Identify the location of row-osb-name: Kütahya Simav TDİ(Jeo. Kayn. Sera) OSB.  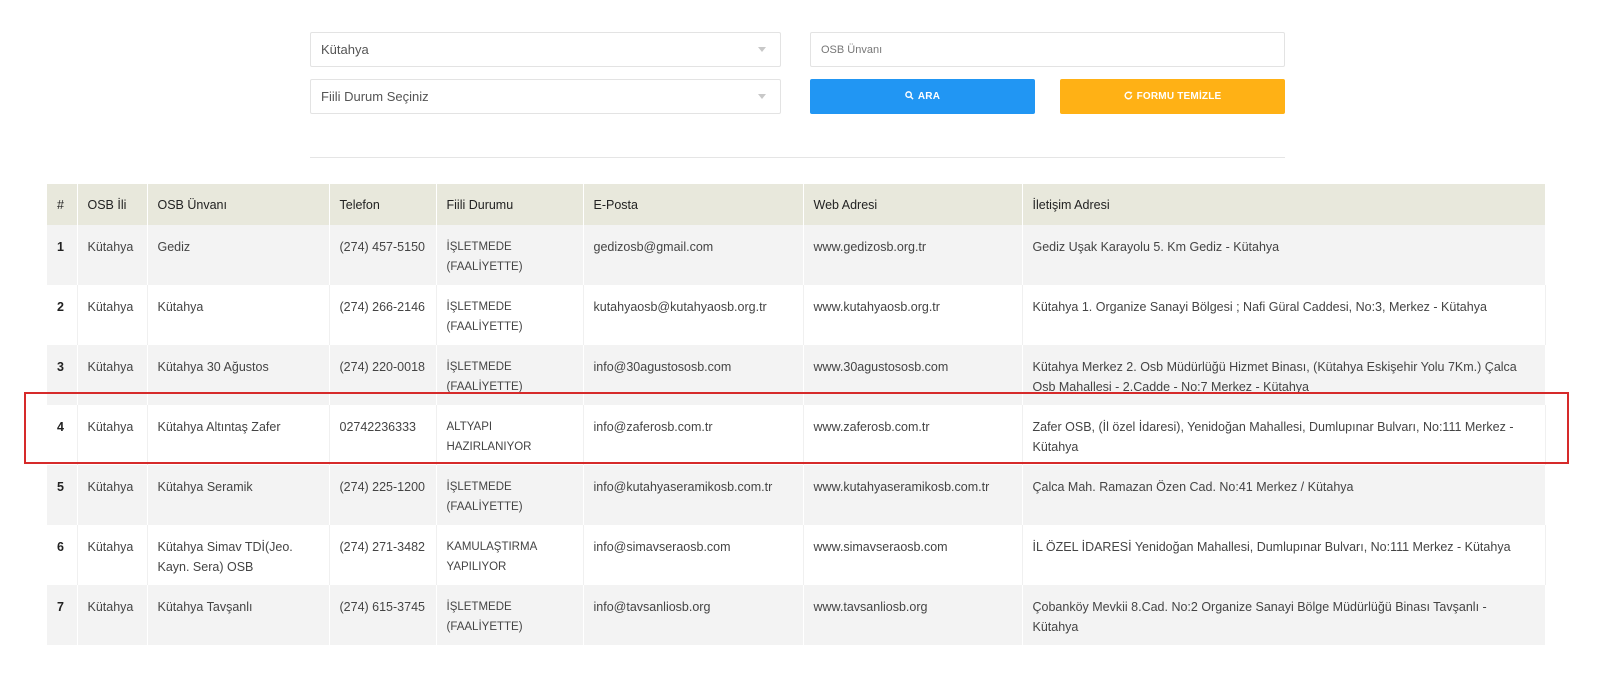
(238, 555).